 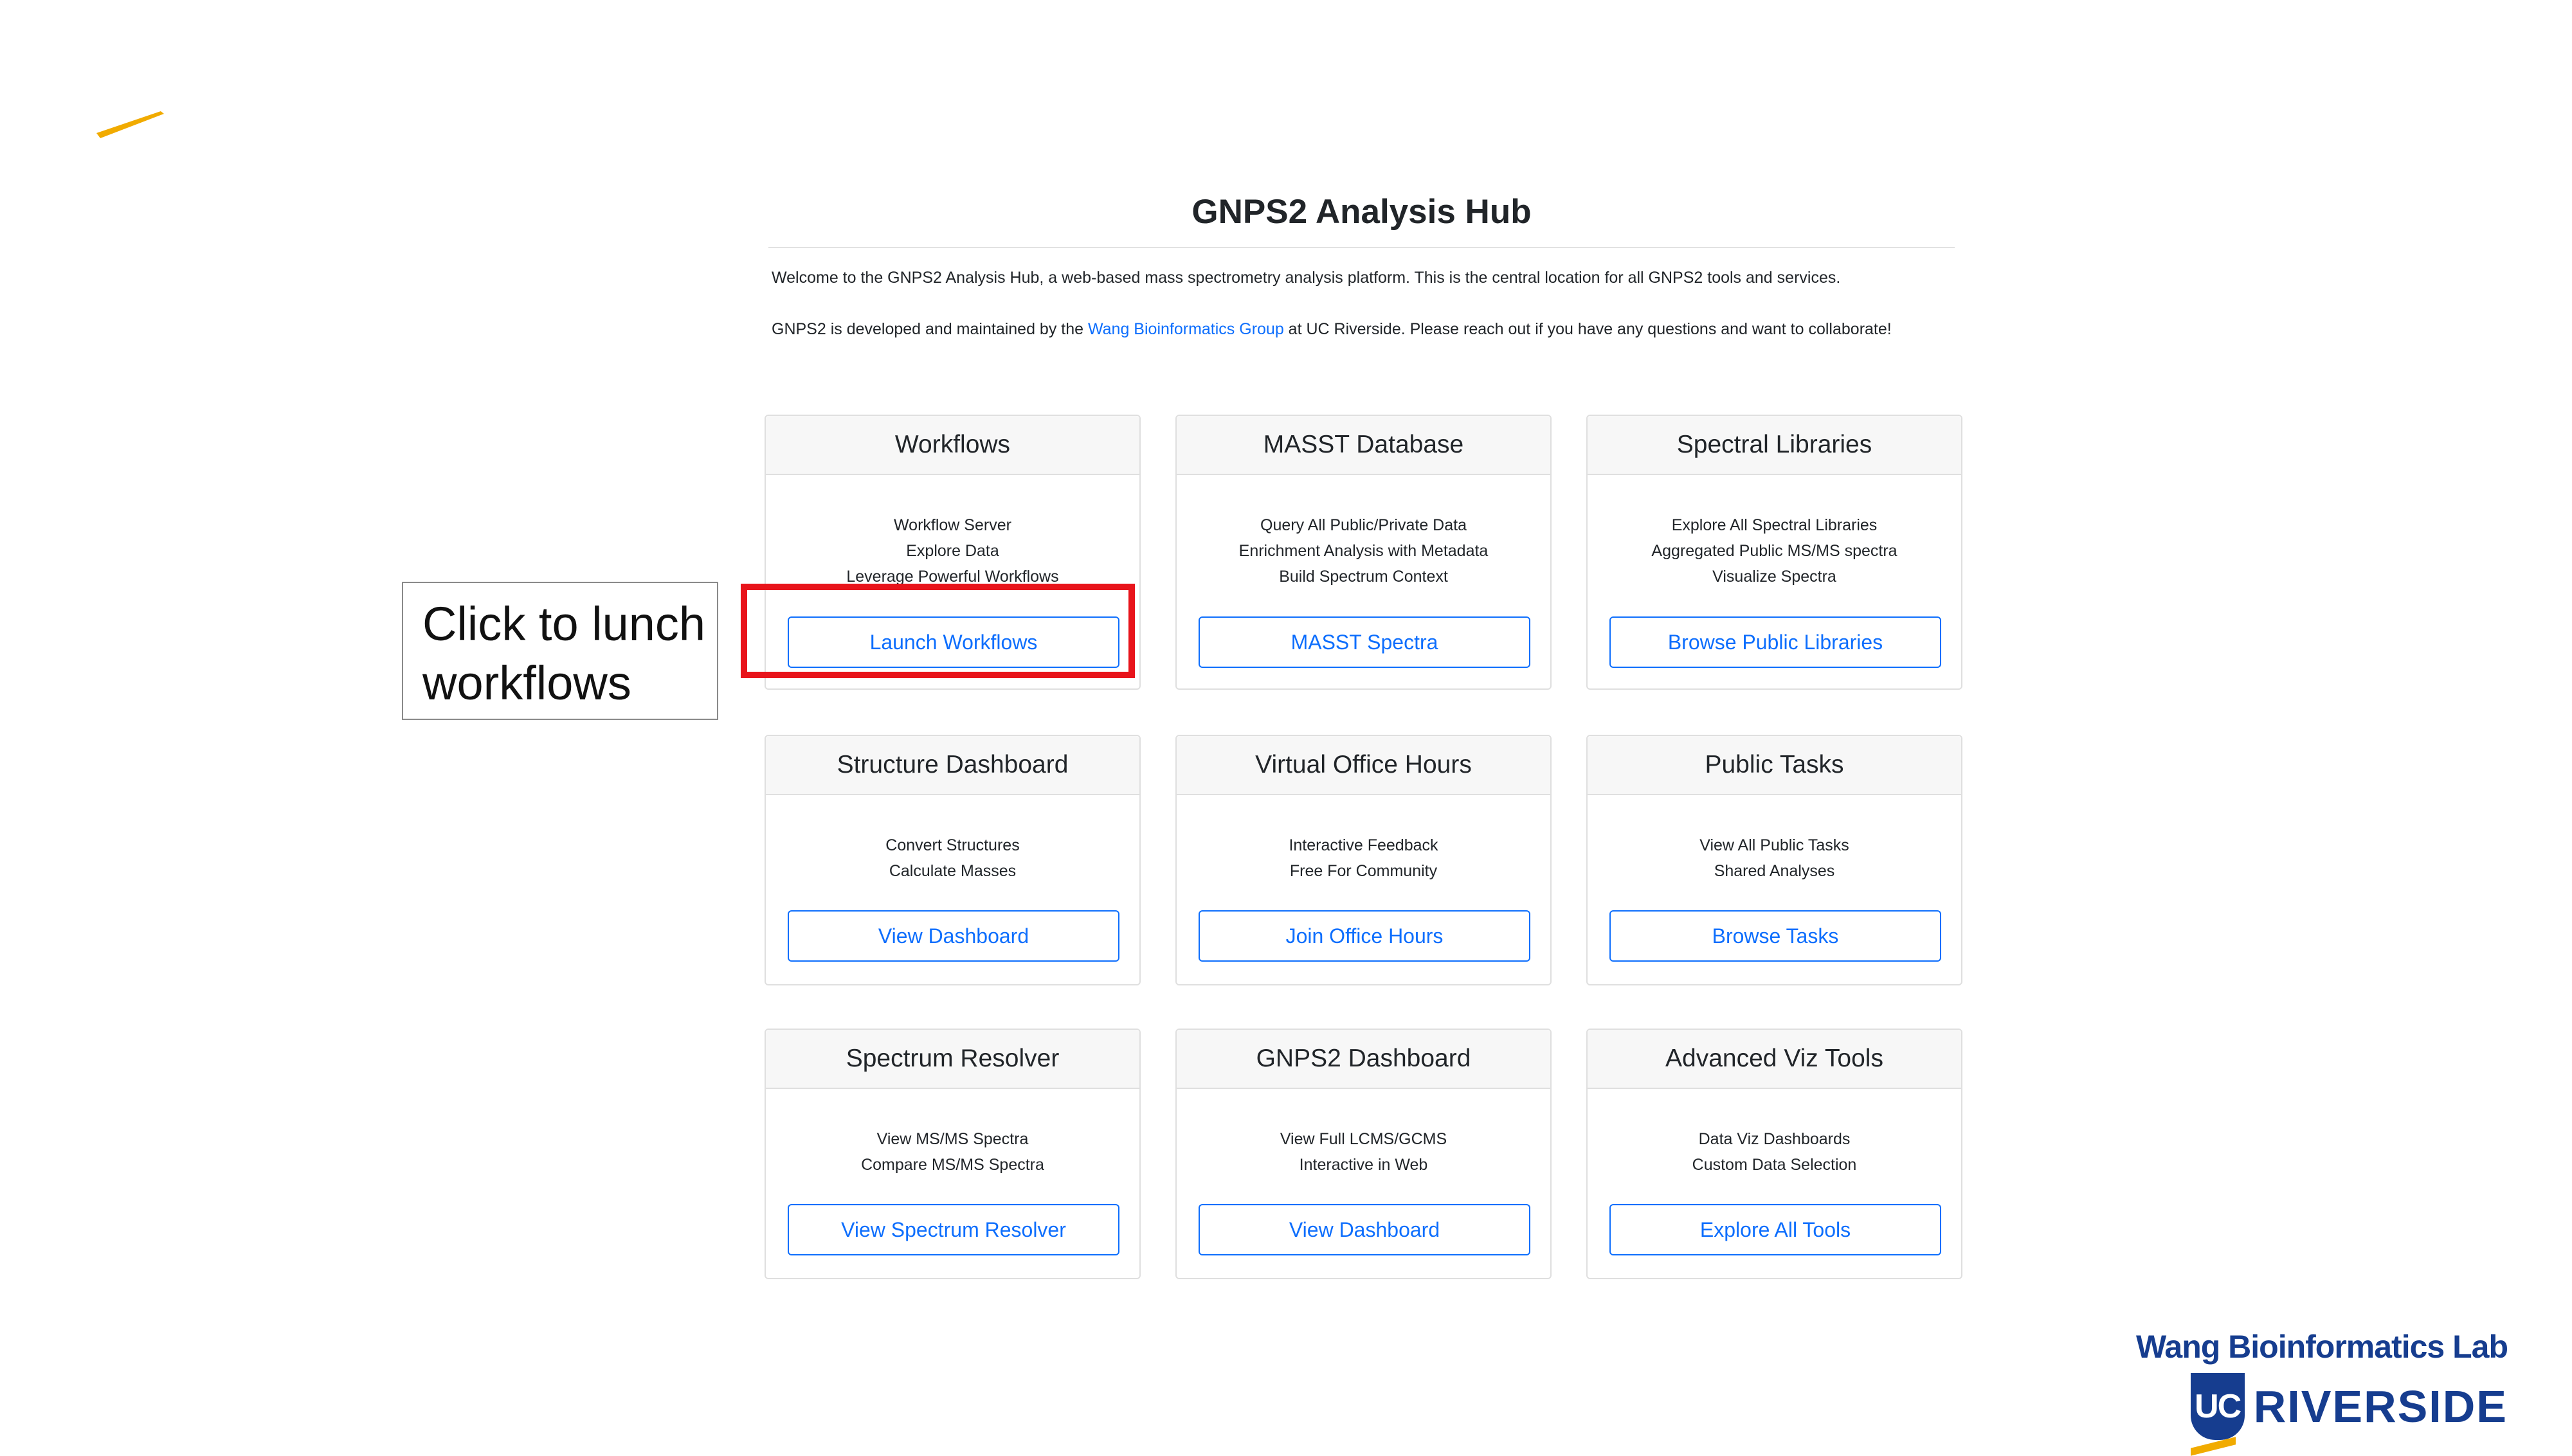 What do you see at coordinates (1775, 525) in the screenshot?
I see `card-line: Explore All Spectral Libraries` at bounding box center [1775, 525].